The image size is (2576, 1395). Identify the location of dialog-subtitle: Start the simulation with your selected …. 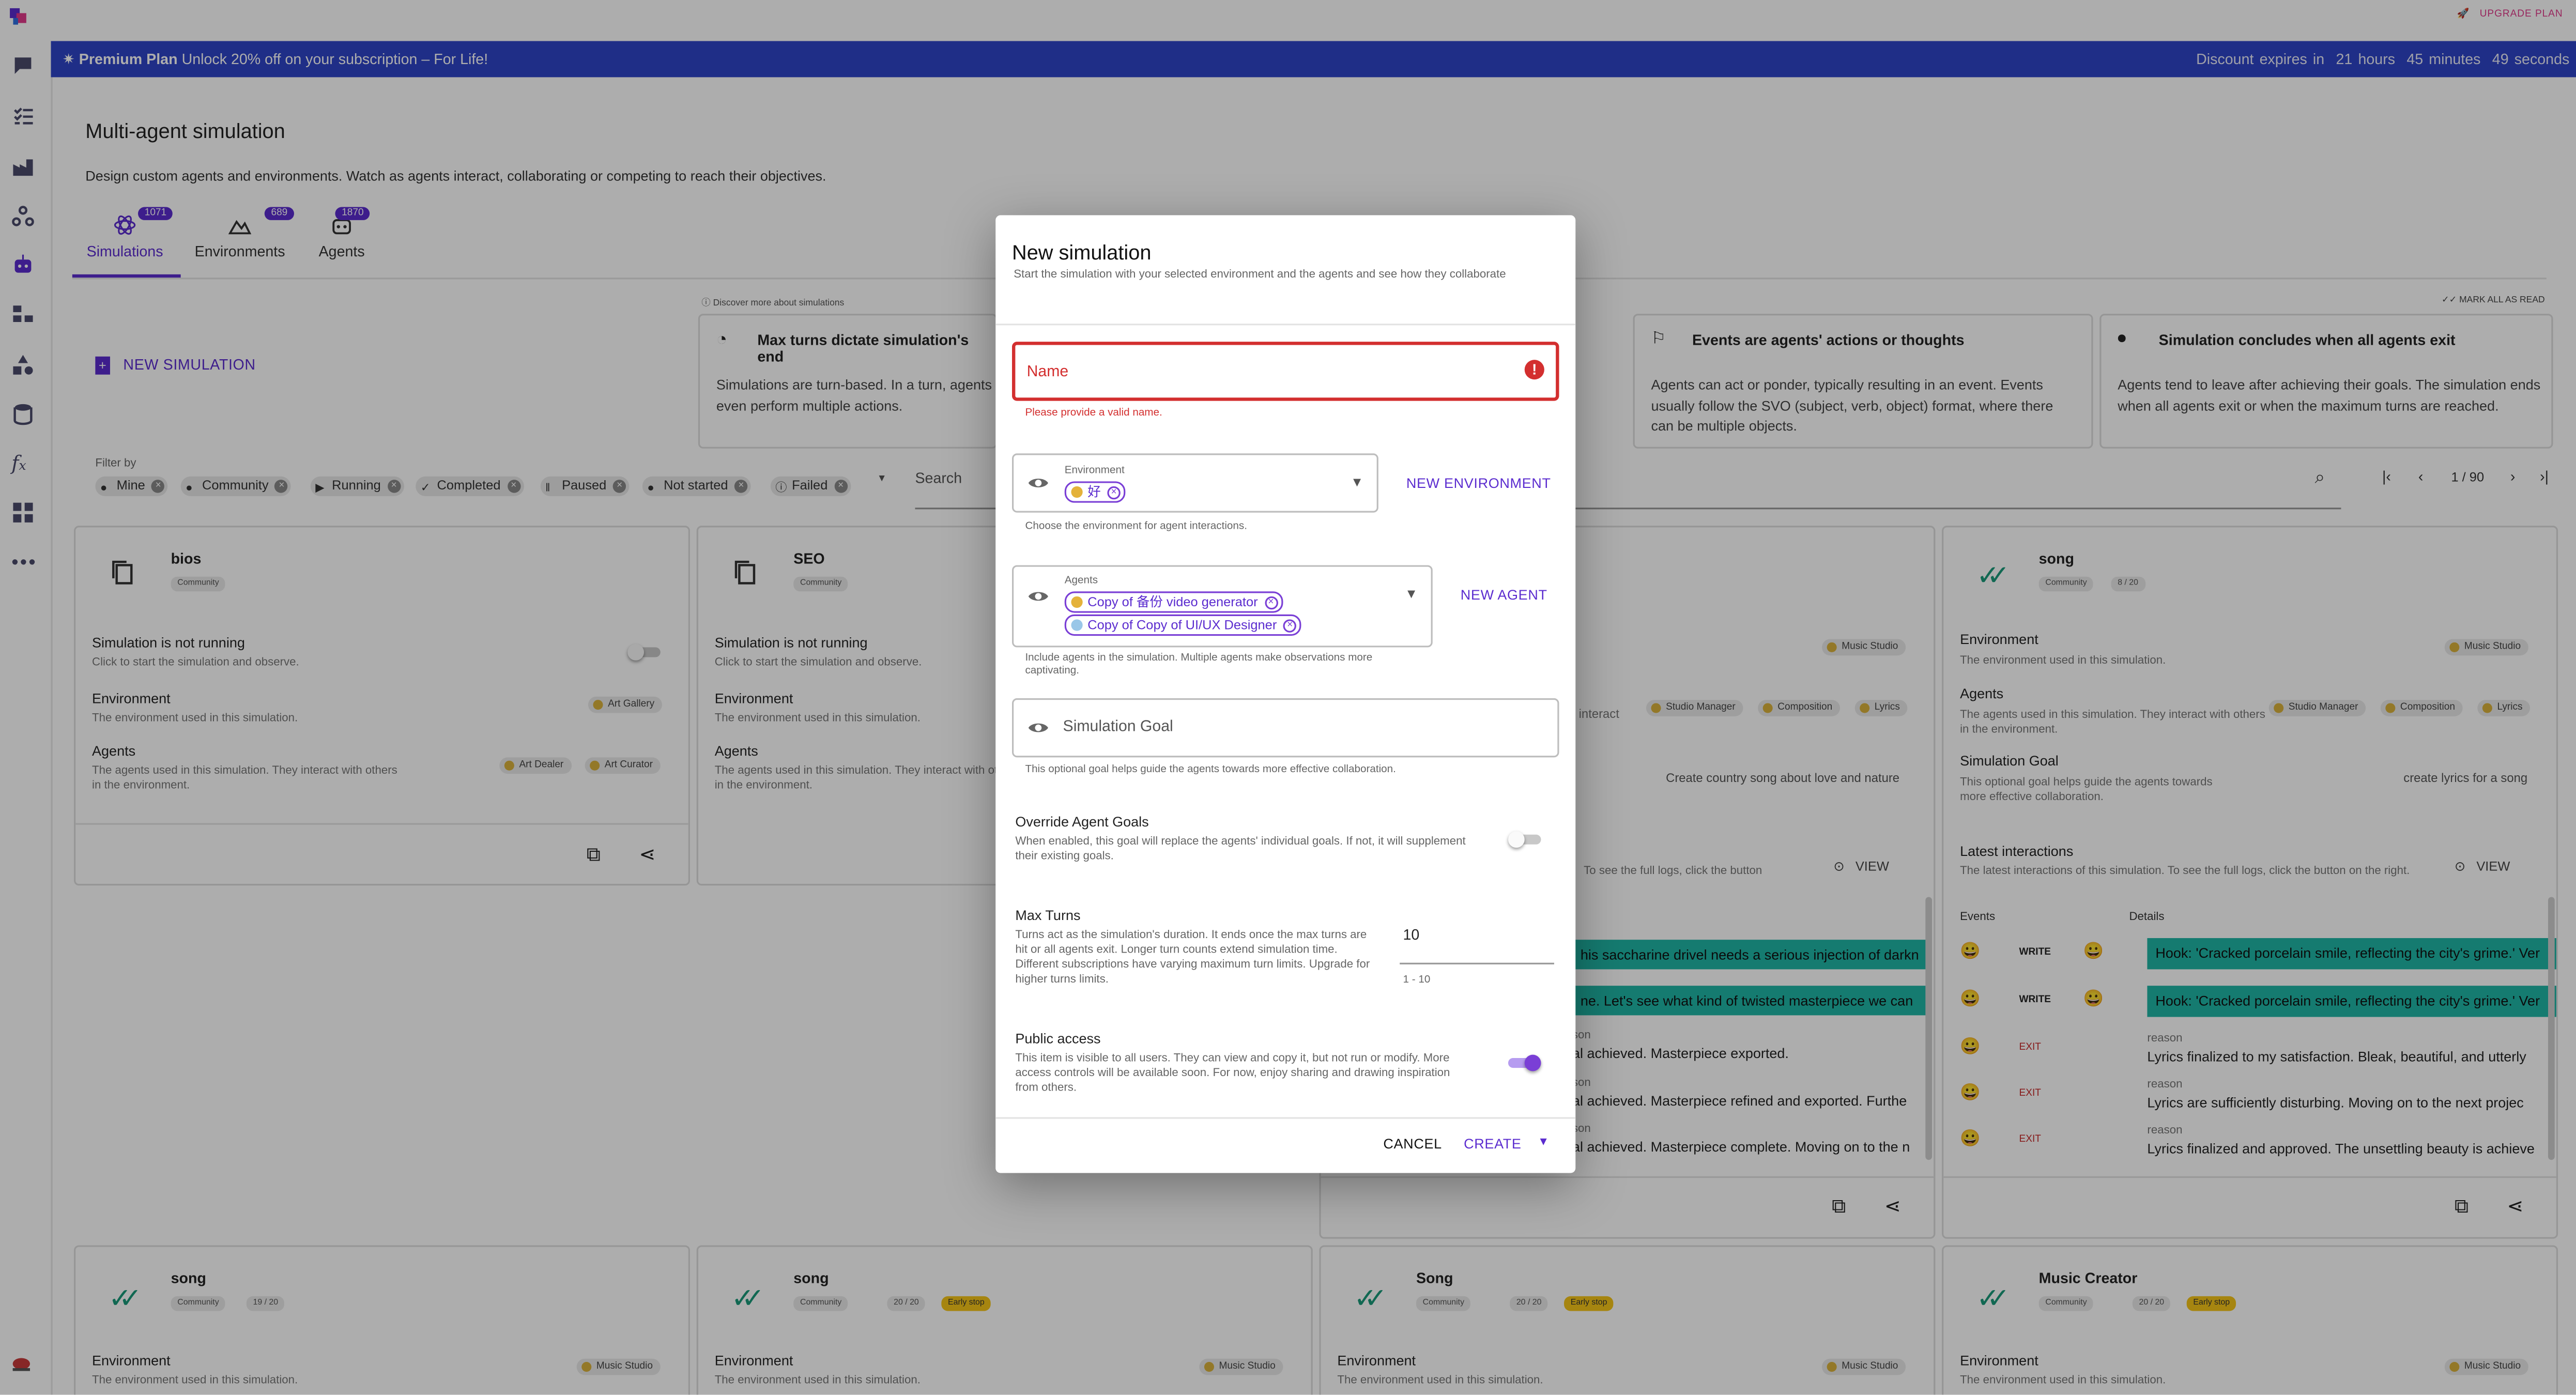
(1260, 275).